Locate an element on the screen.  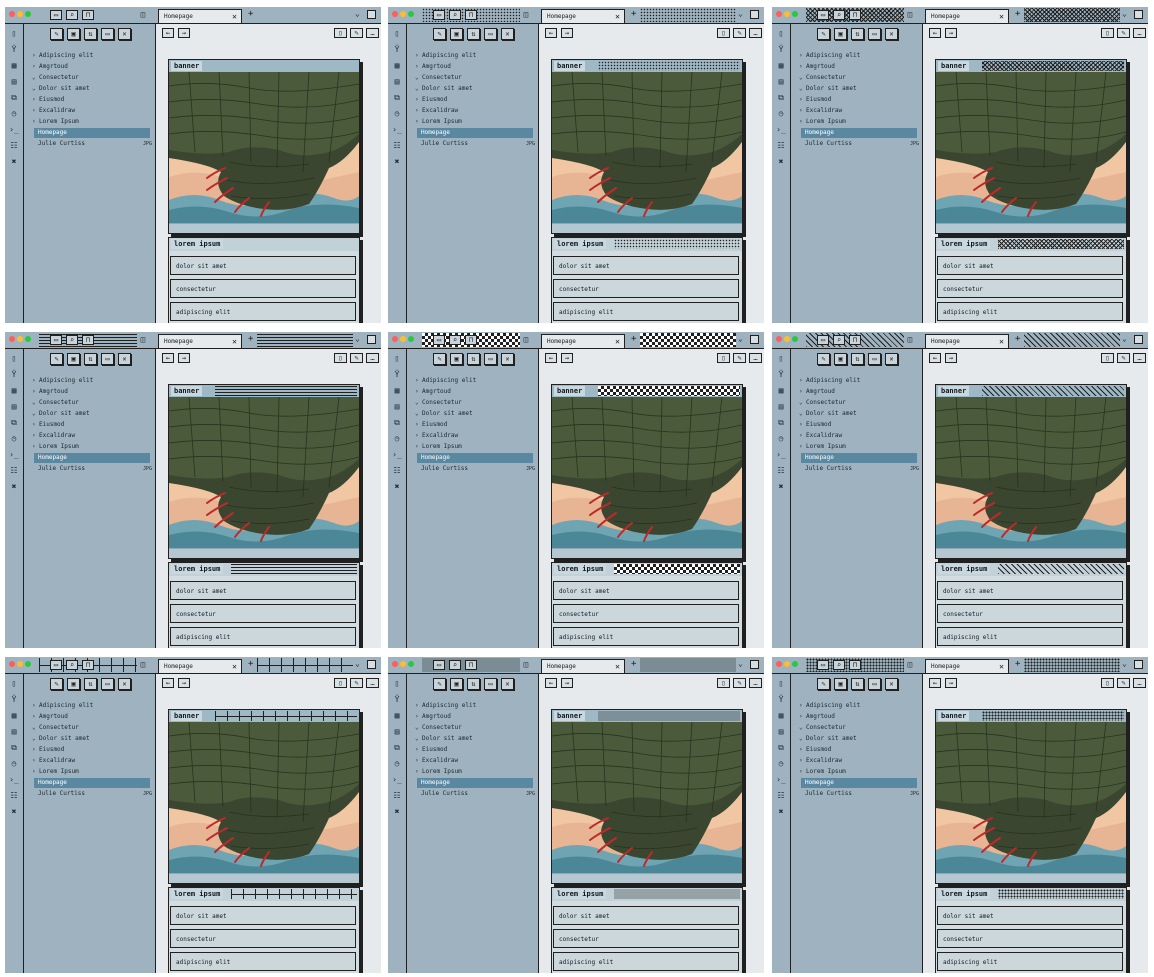
copy-icon: ⧉ is located at coordinates (14, 98).